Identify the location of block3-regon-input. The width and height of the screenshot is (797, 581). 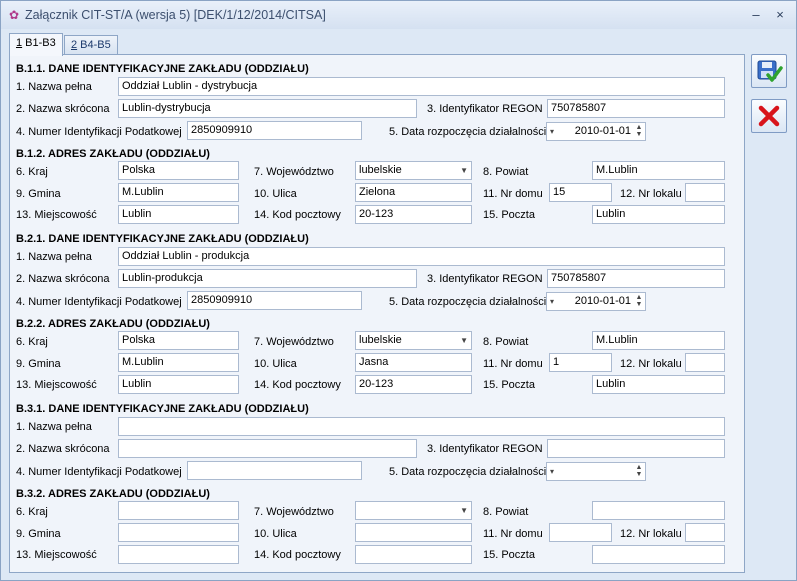
(636, 448).